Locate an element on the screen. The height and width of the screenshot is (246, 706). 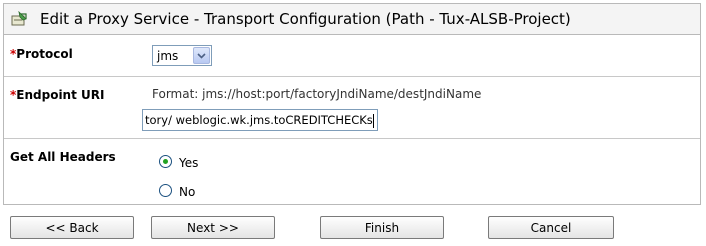
chevron-down-icon is located at coordinates (201, 55).